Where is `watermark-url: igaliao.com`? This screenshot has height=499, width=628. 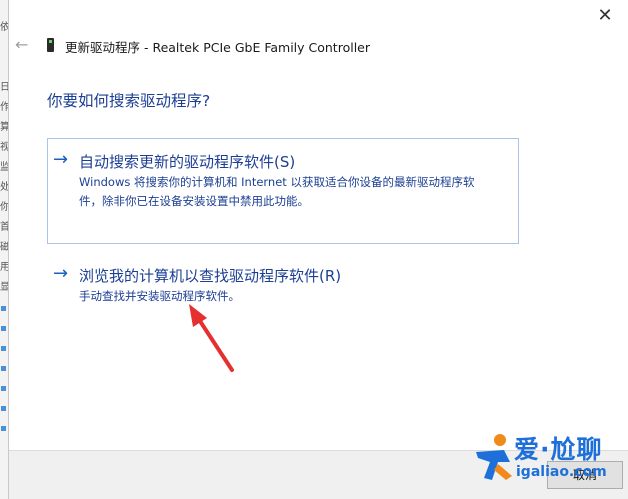
watermark-url: igaliao.com is located at coordinates (561, 472).